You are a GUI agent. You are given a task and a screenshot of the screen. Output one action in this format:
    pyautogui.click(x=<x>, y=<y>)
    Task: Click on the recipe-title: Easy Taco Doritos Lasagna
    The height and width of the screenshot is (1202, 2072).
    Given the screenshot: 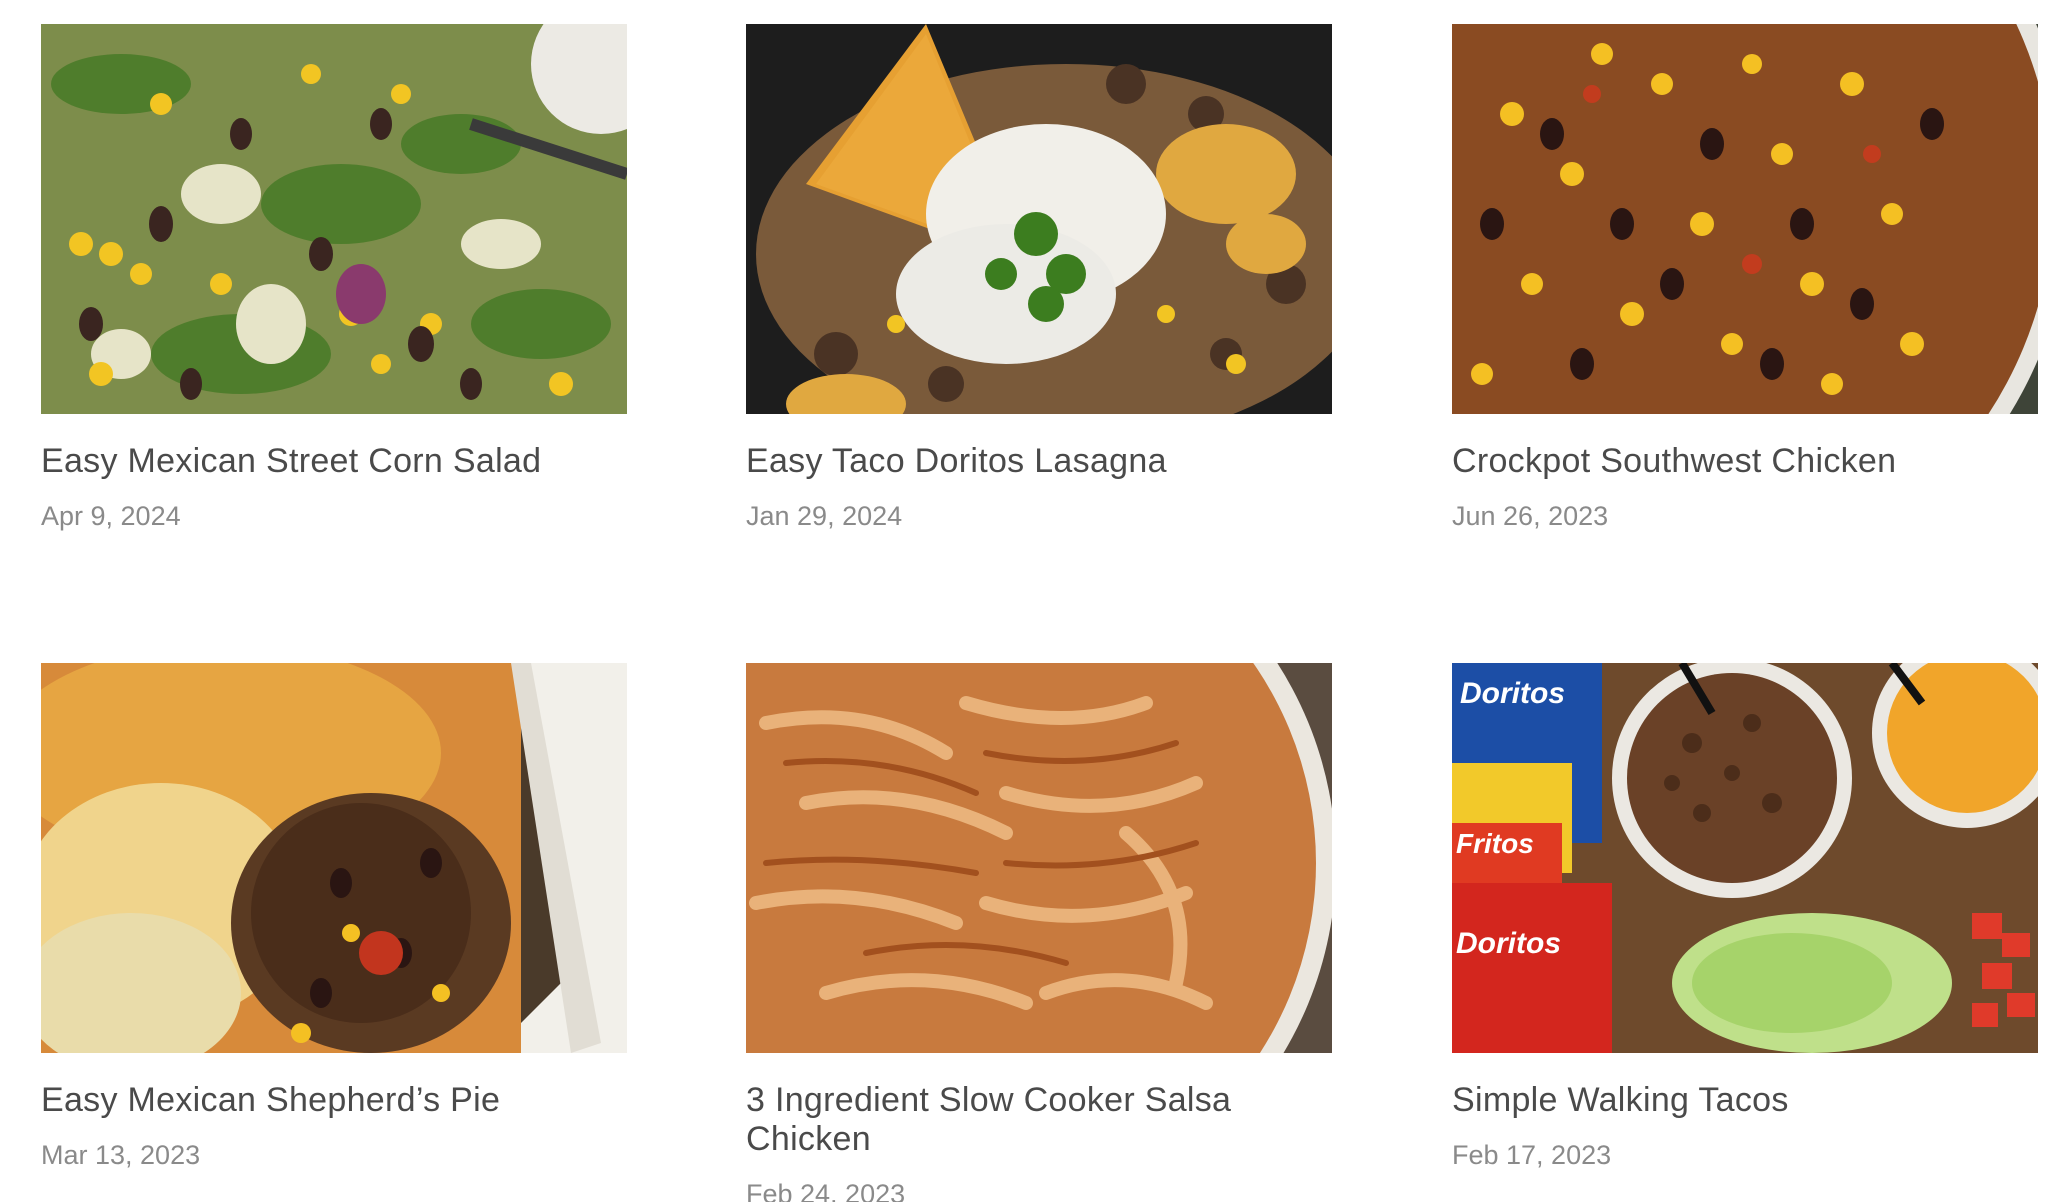 What is the action you would take?
    pyautogui.click(x=1039, y=461)
    